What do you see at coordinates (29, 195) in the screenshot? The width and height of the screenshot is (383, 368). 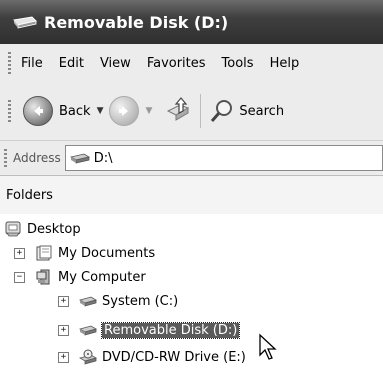 I see `folders-title: Folders` at bounding box center [29, 195].